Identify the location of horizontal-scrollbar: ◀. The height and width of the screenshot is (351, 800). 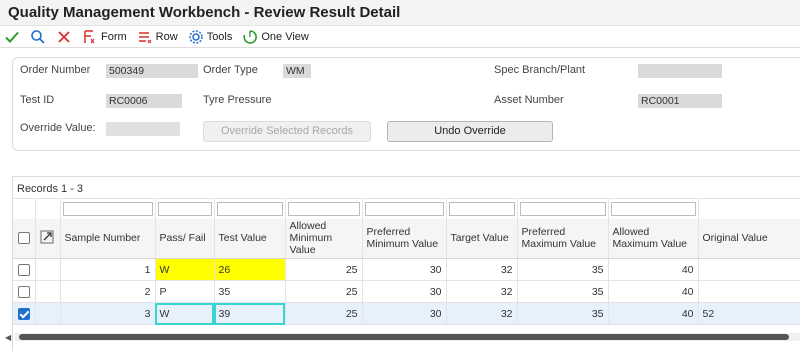
(402, 337).